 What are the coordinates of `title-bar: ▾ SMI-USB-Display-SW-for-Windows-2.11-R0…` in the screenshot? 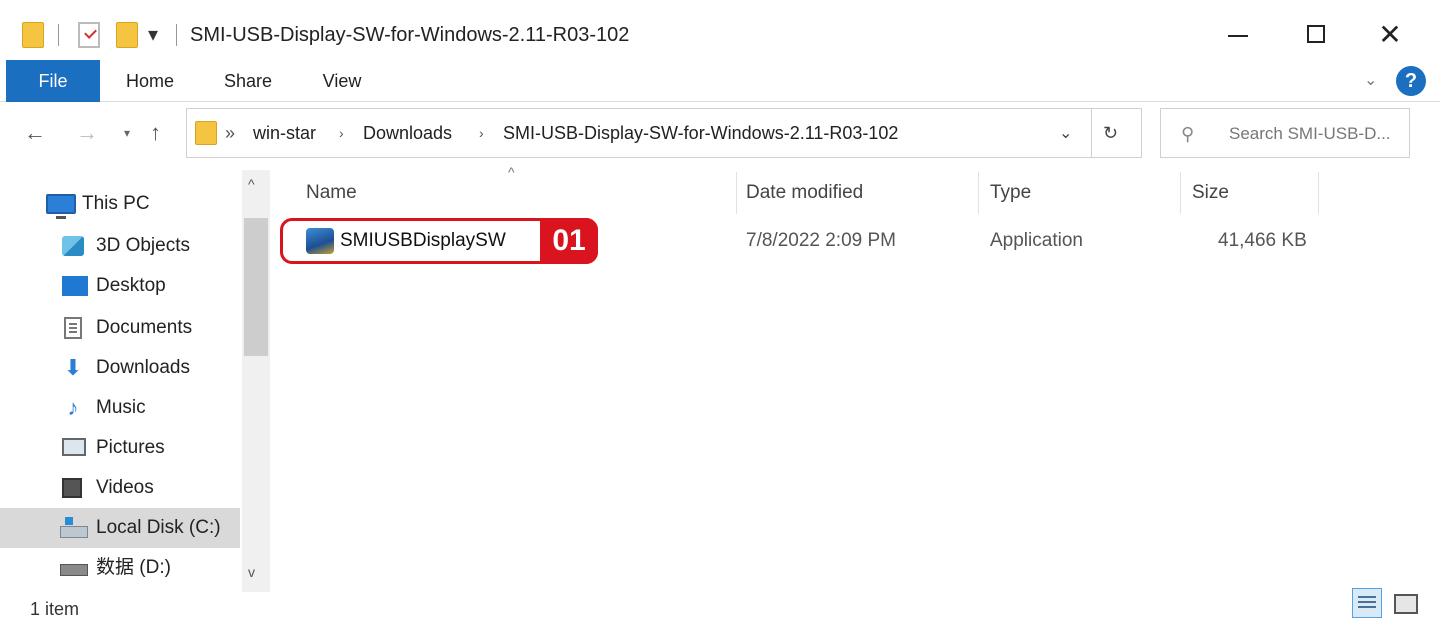 It's located at (720, 31).